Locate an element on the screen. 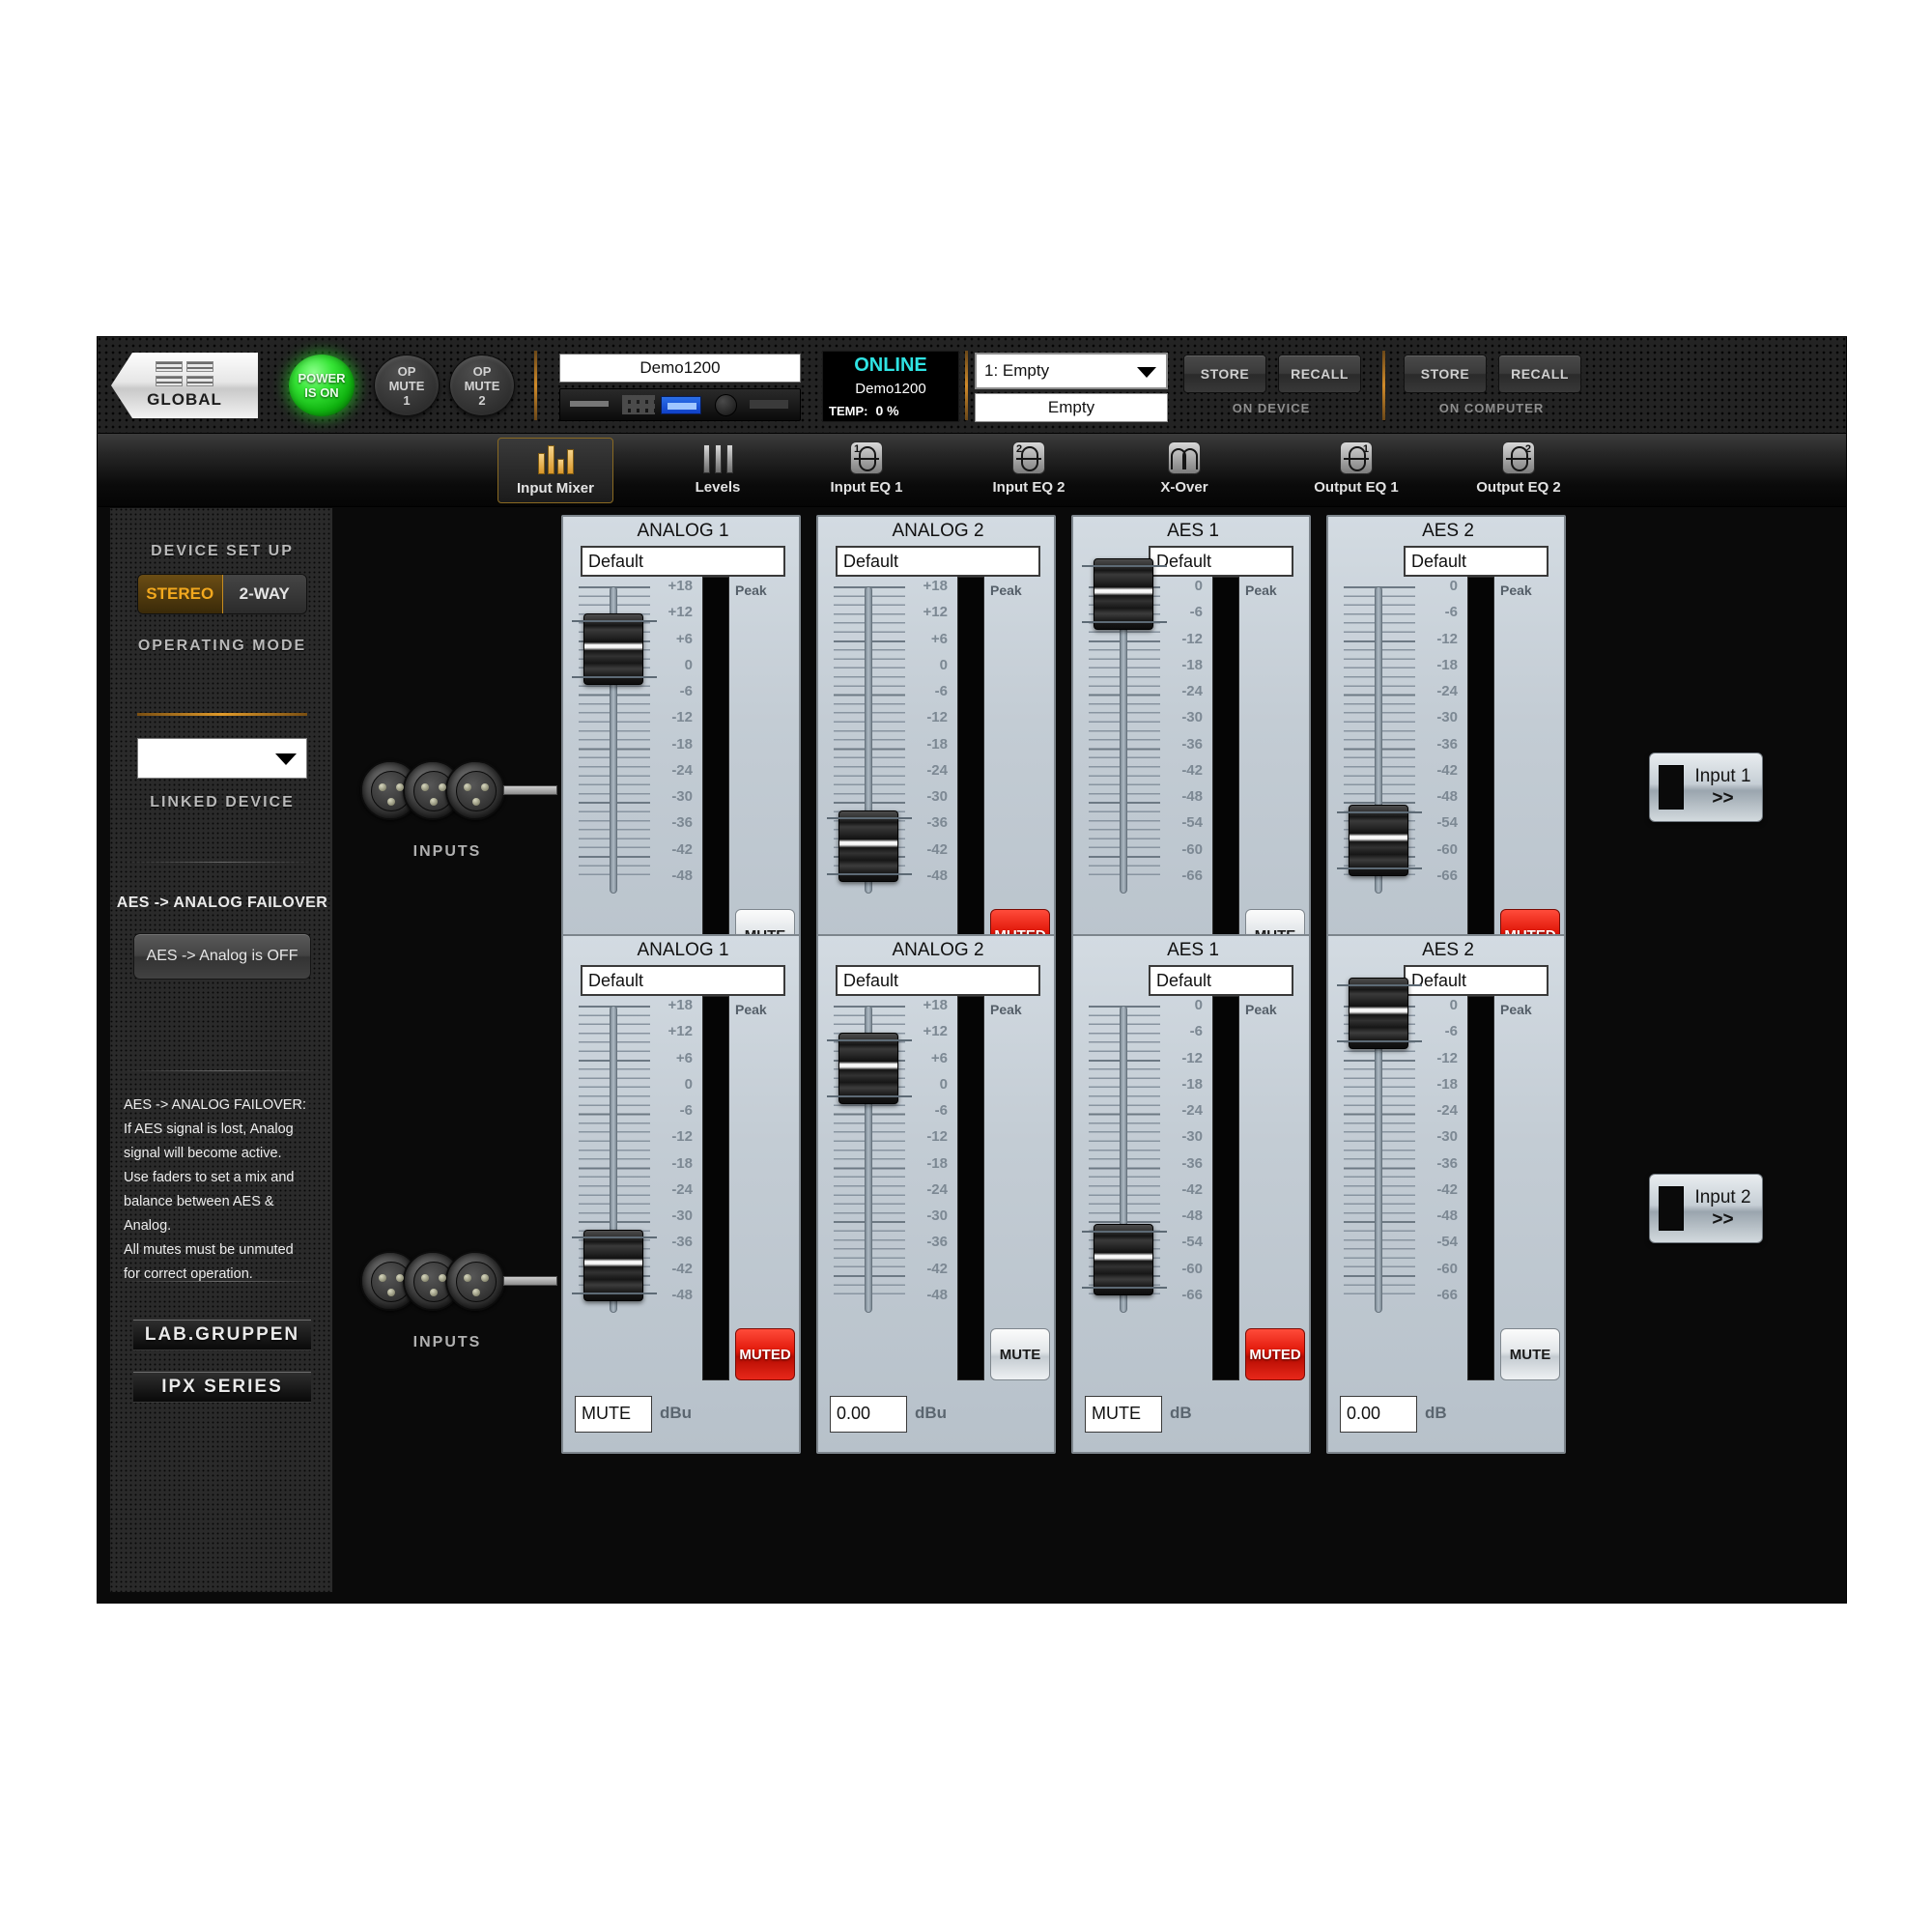 The image size is (1932, 1932). tab-x-over: X-Over is located at coordinates (1184, 470).